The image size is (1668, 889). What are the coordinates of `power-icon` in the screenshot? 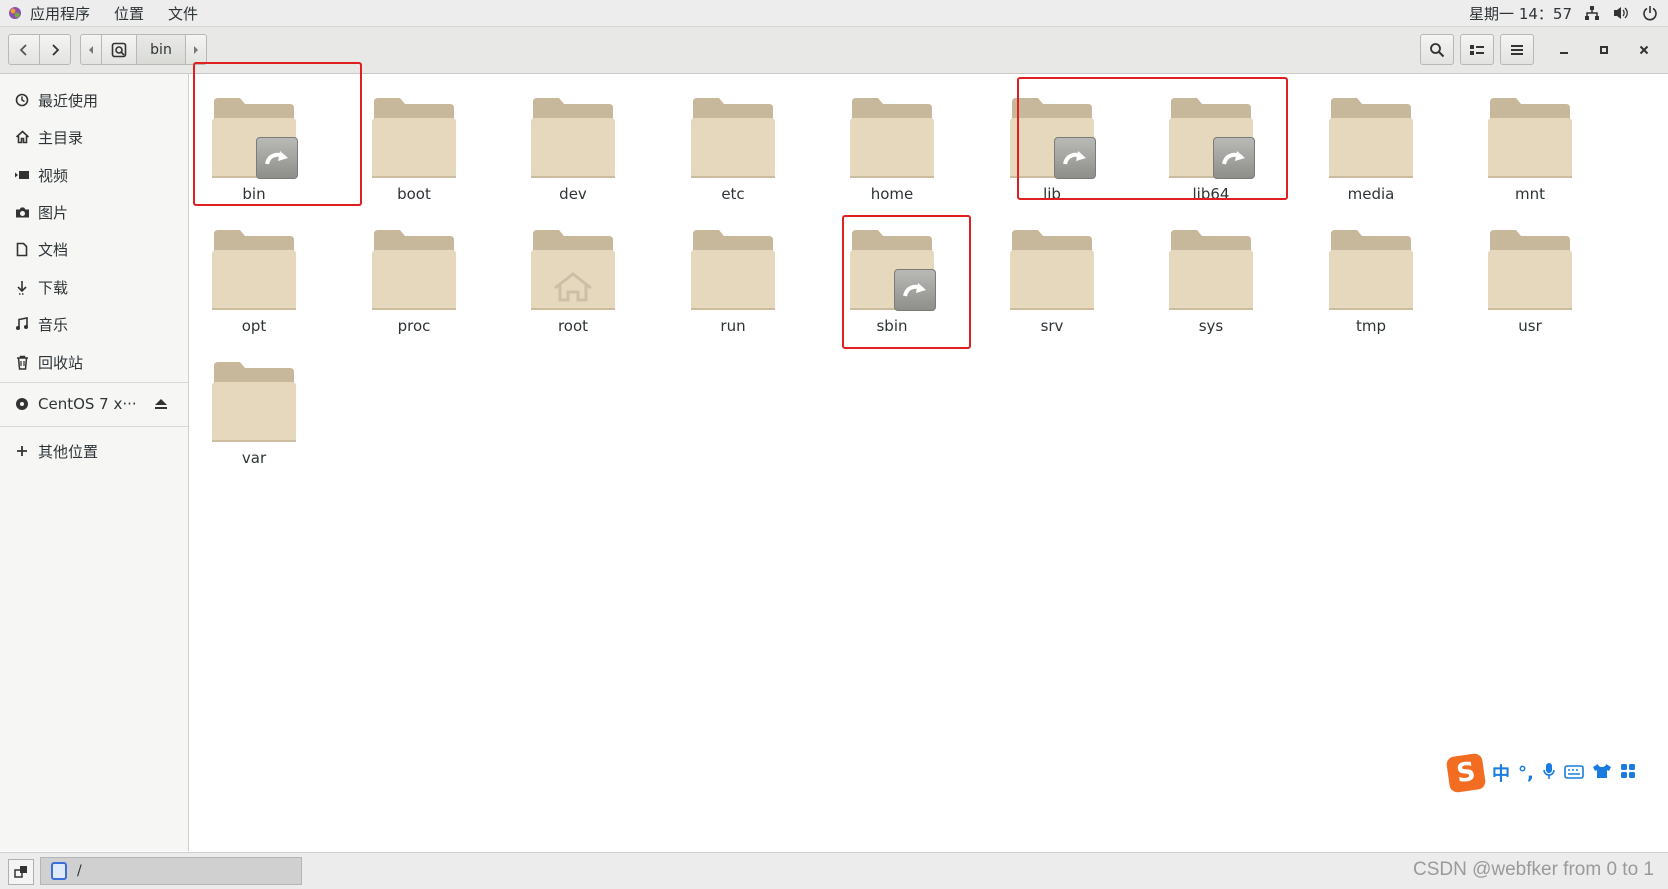 It's located at (1650, 13).